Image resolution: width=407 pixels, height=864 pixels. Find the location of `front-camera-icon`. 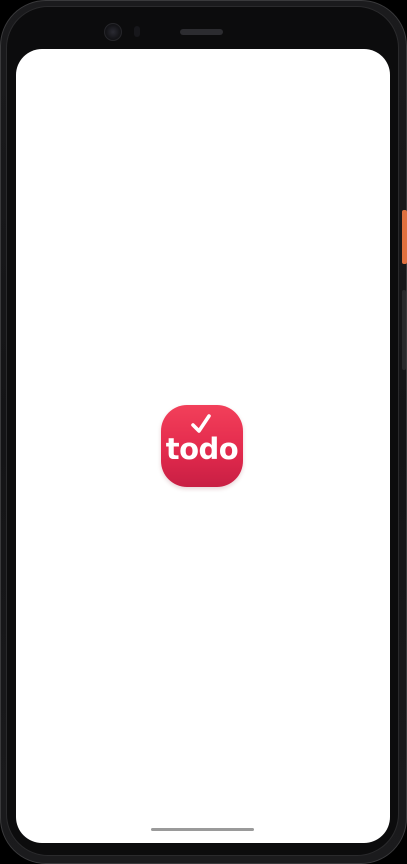

front-camera-icon is located at coordinates (113, 32).